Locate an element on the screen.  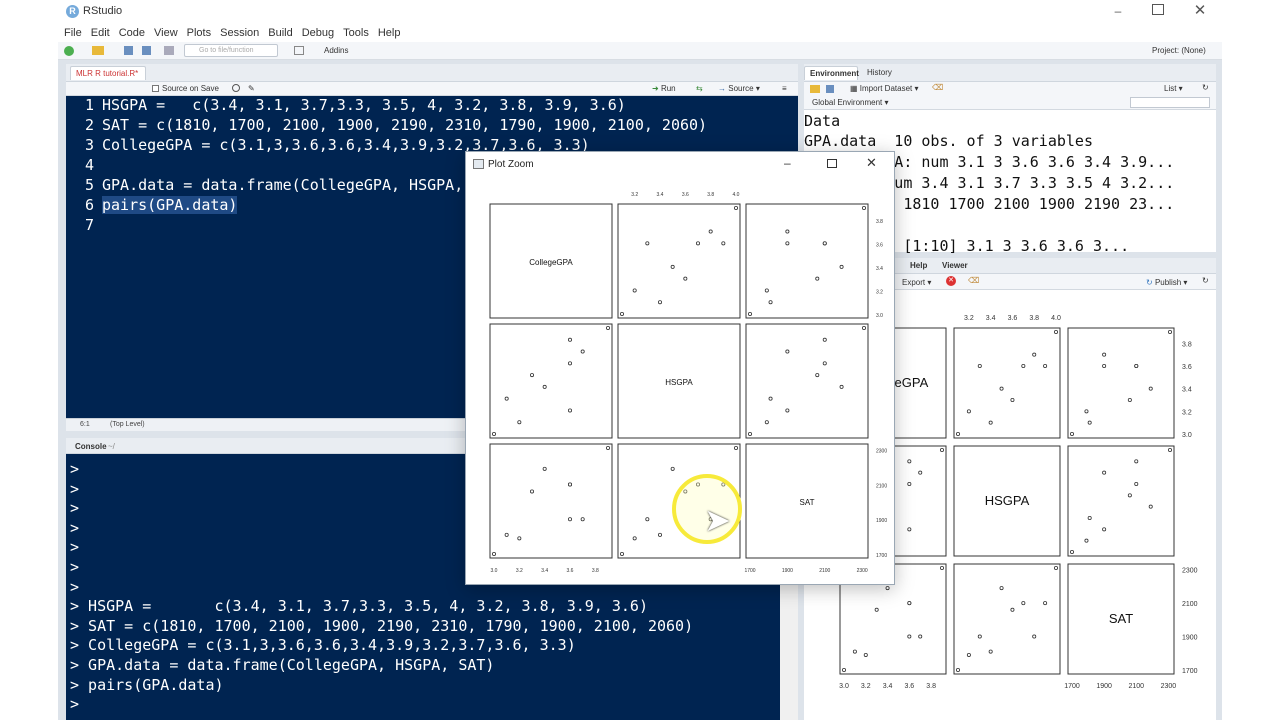
menu-session: Session is located at coordinates (239, 33).